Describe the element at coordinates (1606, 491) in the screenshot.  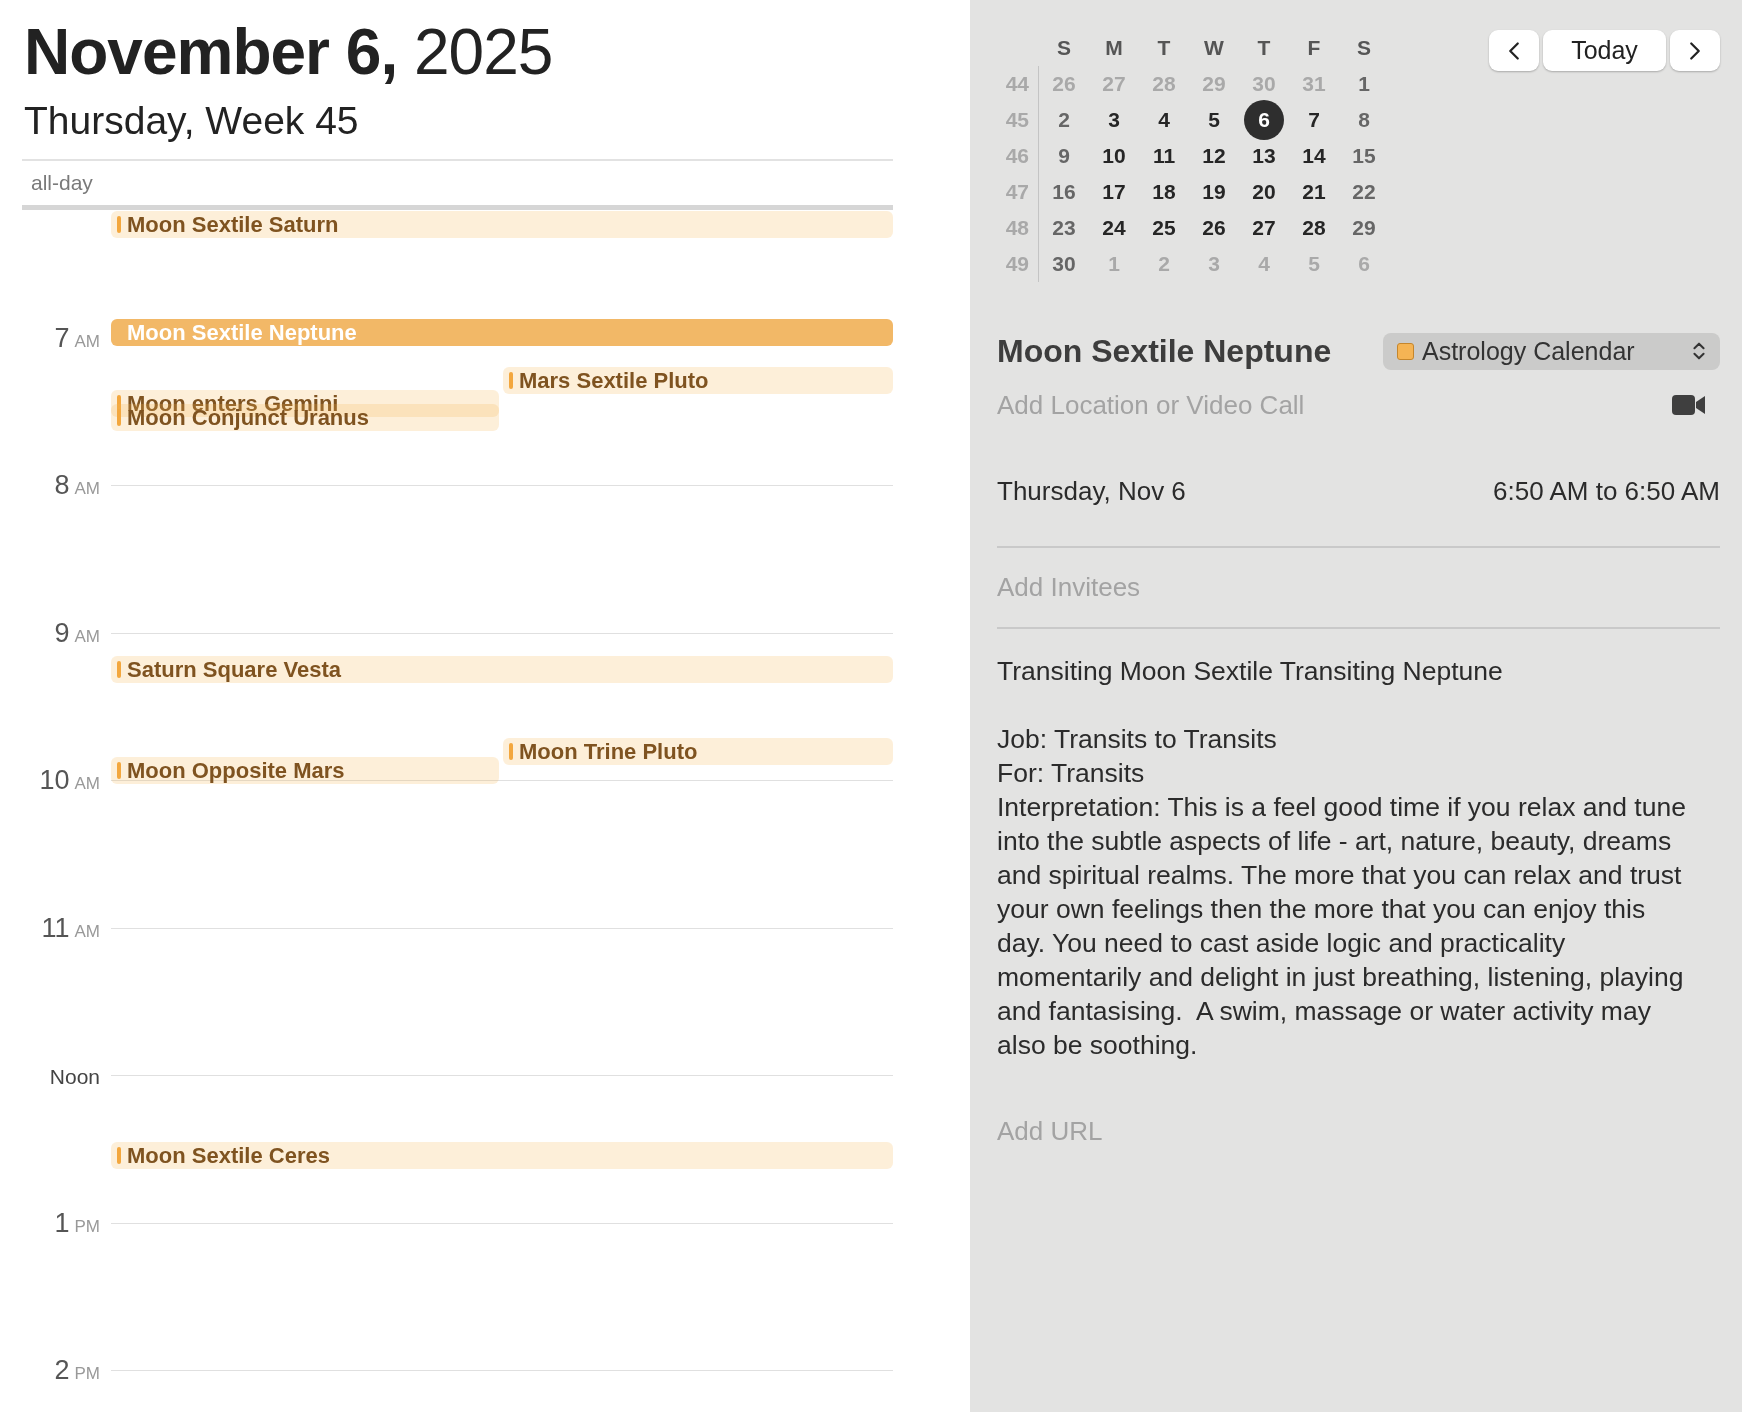
I see `event-time: 6:50 AM to 6:50 AM` at that location.